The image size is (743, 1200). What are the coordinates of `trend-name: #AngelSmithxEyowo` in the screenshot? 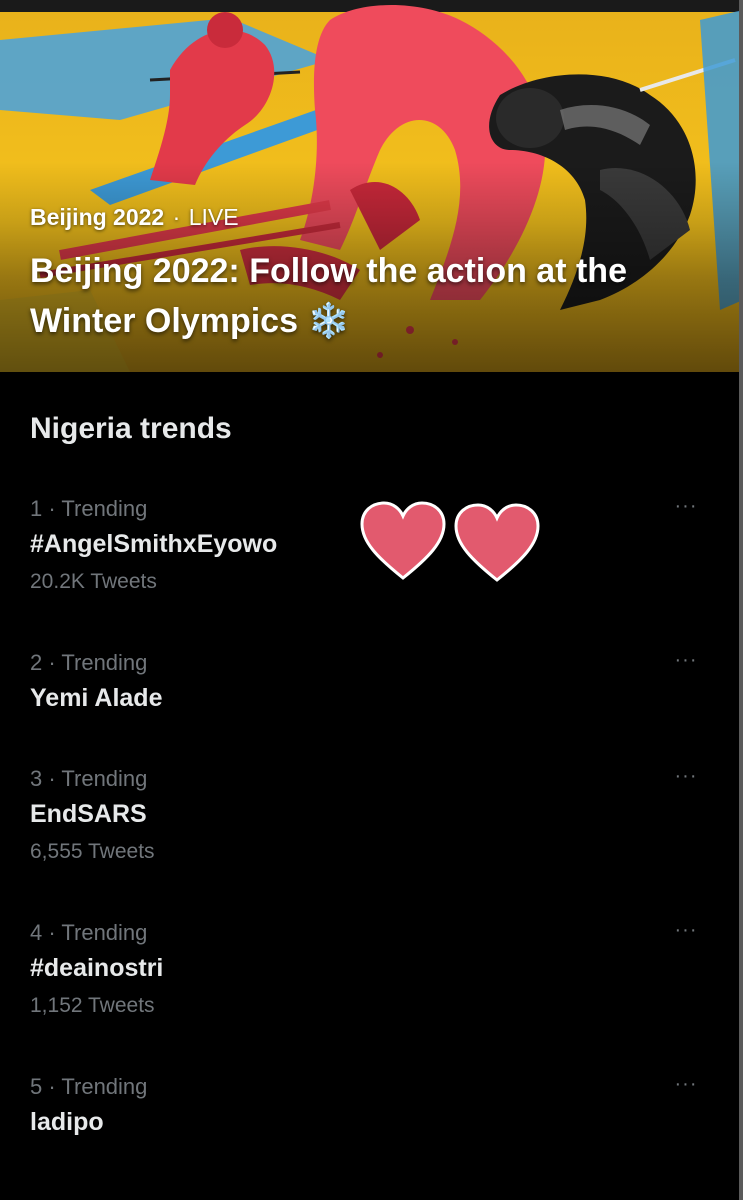 It's located at (154, 544).